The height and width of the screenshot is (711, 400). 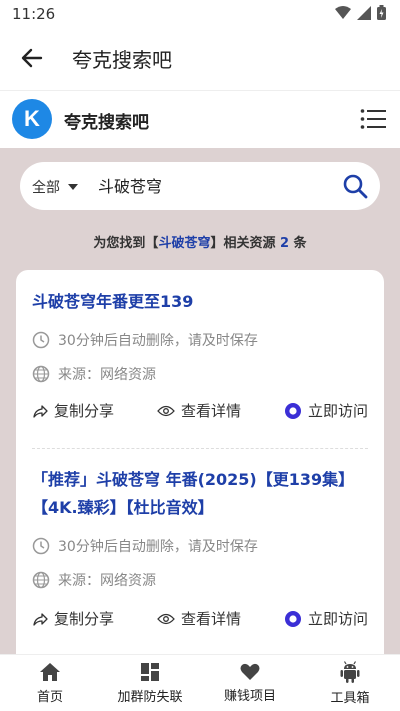 What do you see at coordinates (50, 683) in the screenshot?
I see `nav-home: 首页` at bounding box center [50, 683].